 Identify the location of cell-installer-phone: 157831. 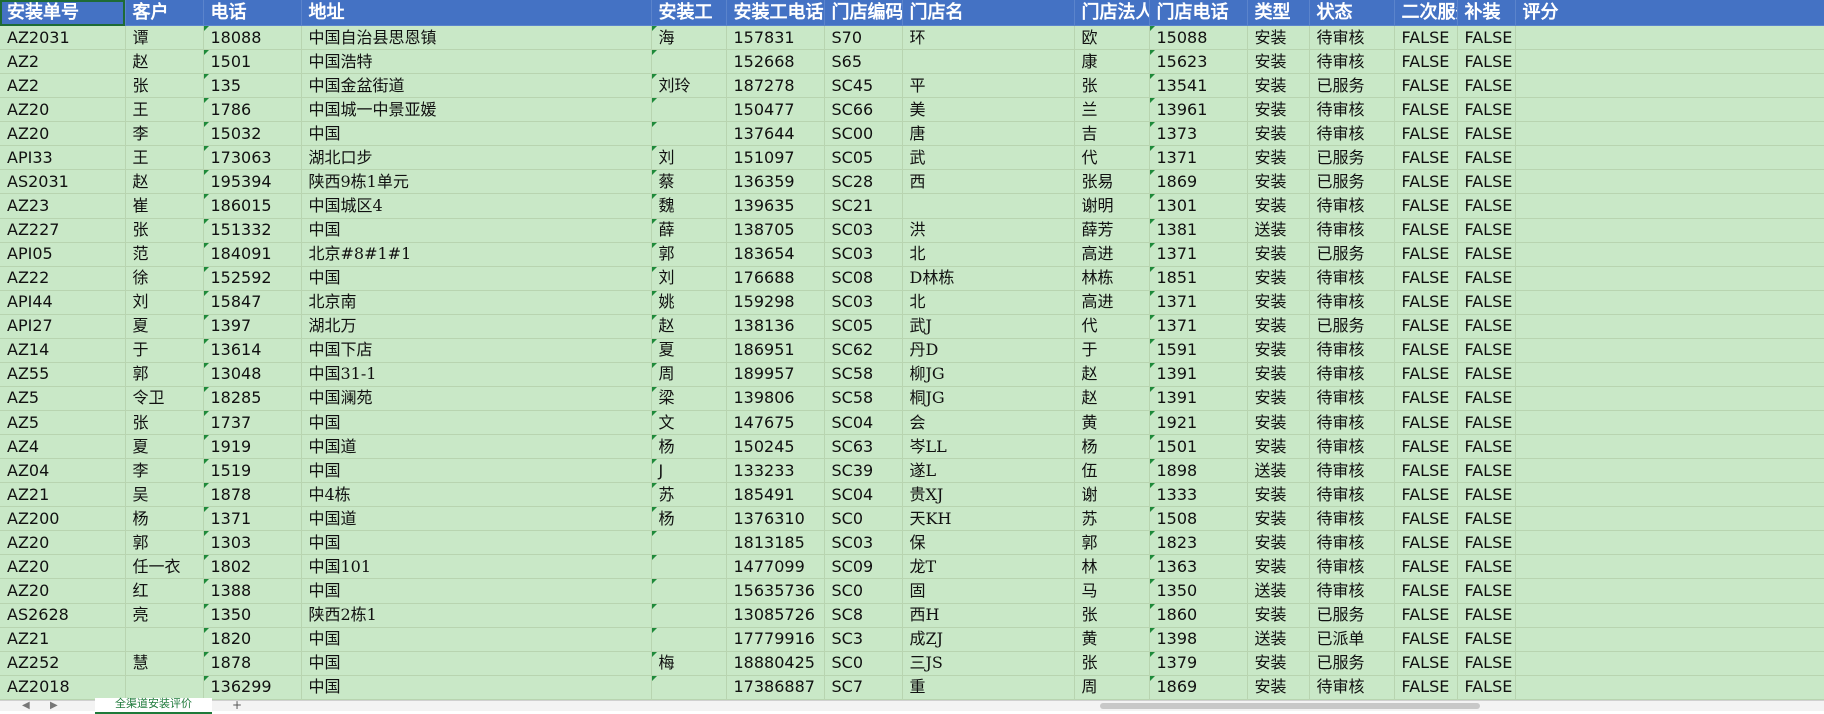
(775, 38).